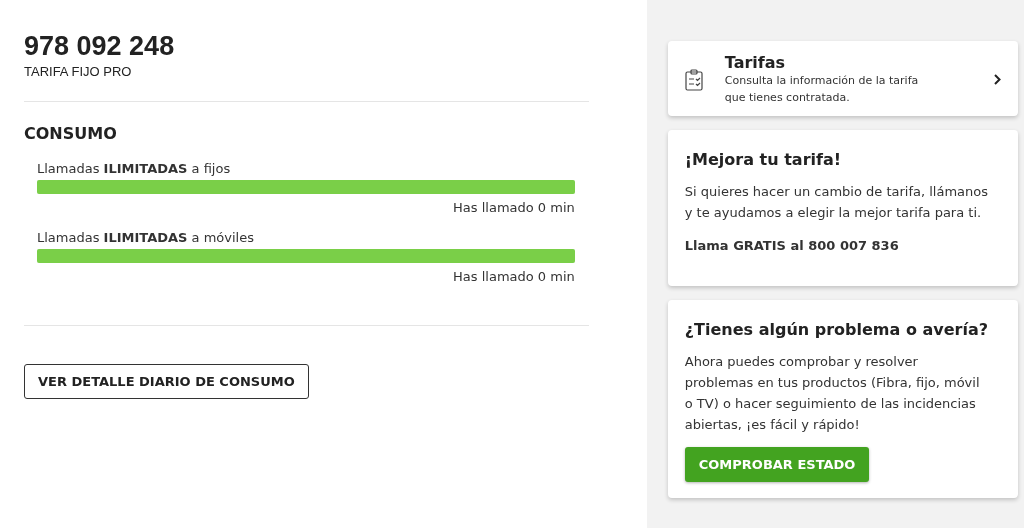  Describe the element at coordinates (145, 238) in the screenshot. I see `usage-label: Llamadas ILIMITADAS a móviles` at that location.